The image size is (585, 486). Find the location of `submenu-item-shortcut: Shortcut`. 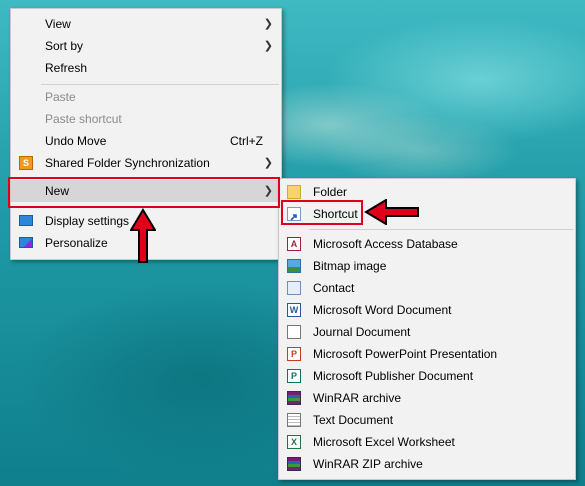

submenu-item-shortcut: Shortcut is located at coordinates (427, 214).